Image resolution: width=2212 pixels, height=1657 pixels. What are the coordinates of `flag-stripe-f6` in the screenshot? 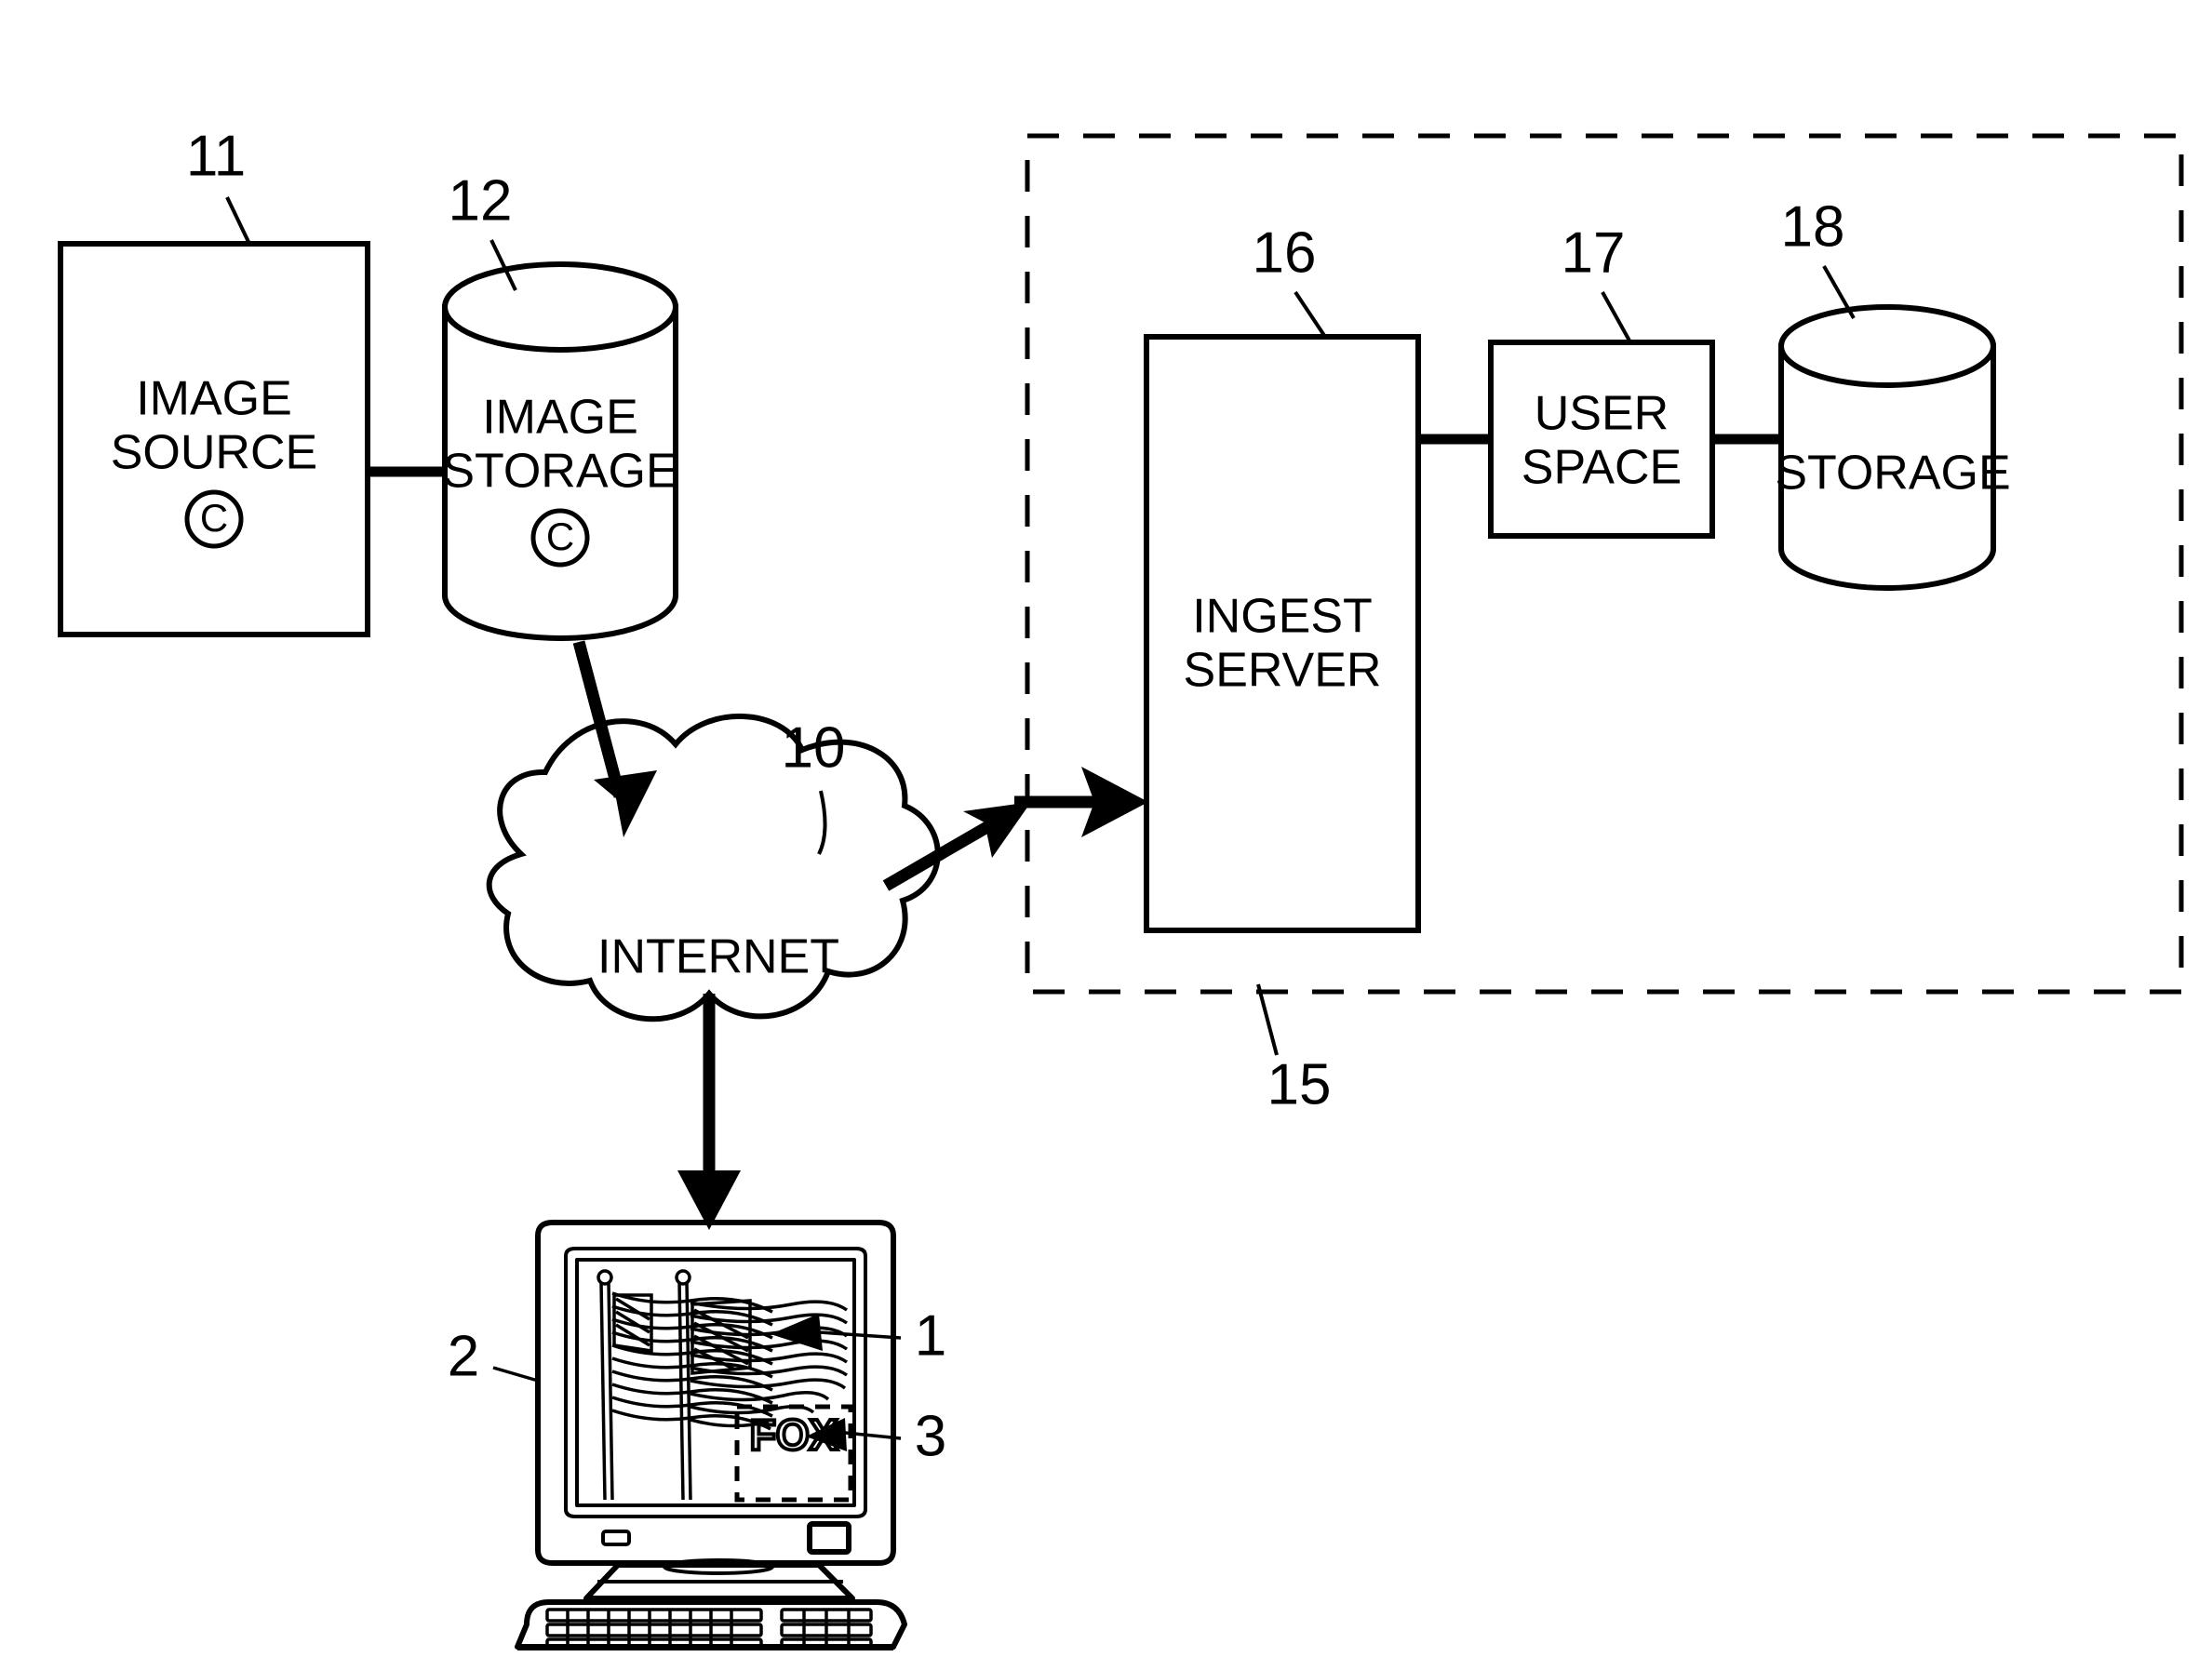 It's located at (768, 1384).